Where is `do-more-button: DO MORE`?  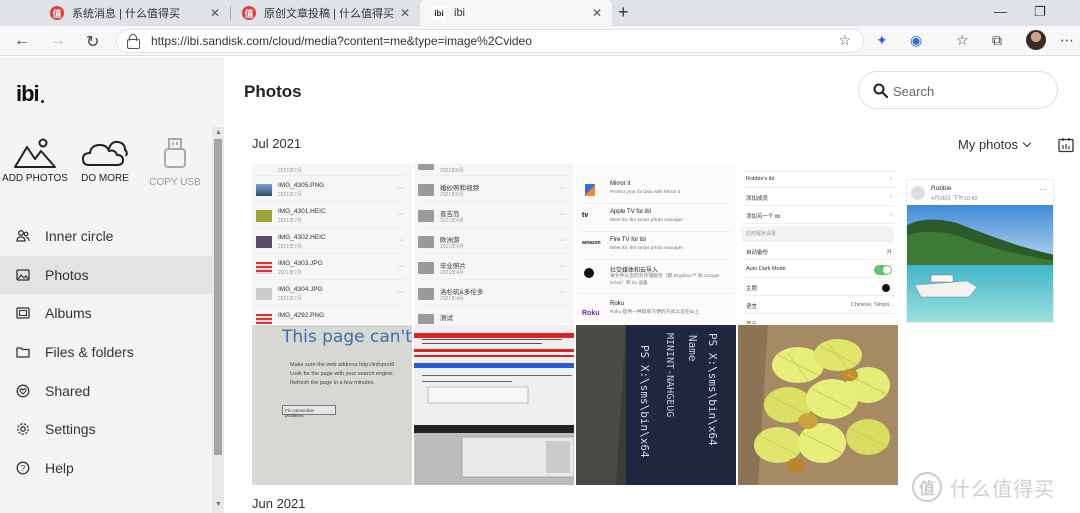 do-more-button: DO MORE is located at coordinates (105, 160).